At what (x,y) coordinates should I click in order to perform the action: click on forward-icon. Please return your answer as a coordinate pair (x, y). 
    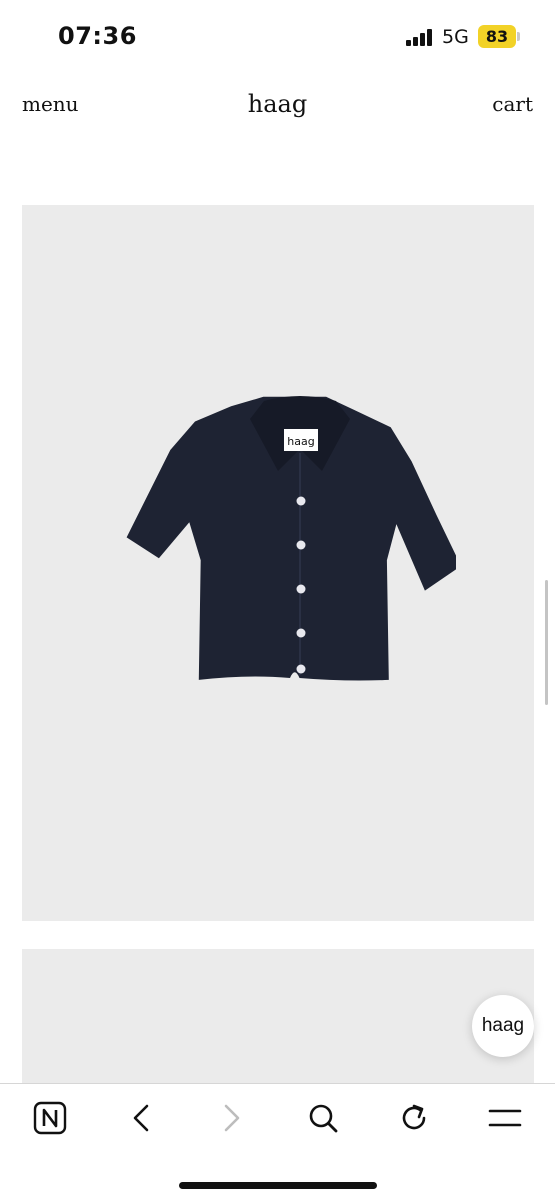
    Looking at the image, I should click on (232, 1118).